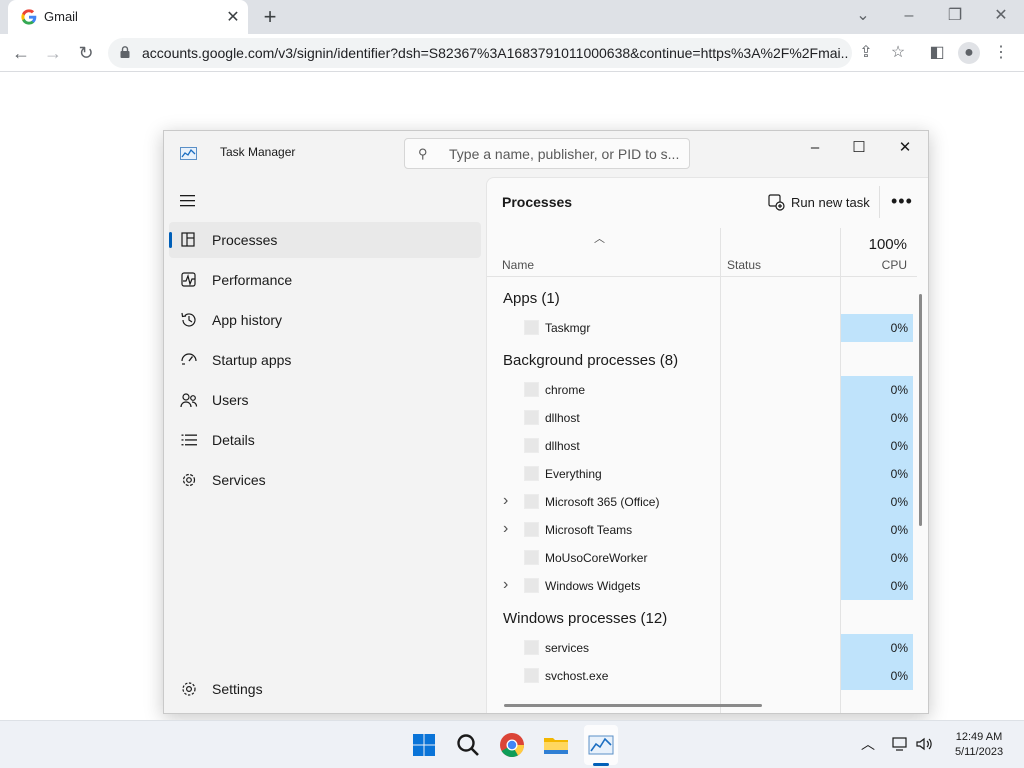 The image size is (1024, 768). I want to click on lock-icon, so click(125, 52).